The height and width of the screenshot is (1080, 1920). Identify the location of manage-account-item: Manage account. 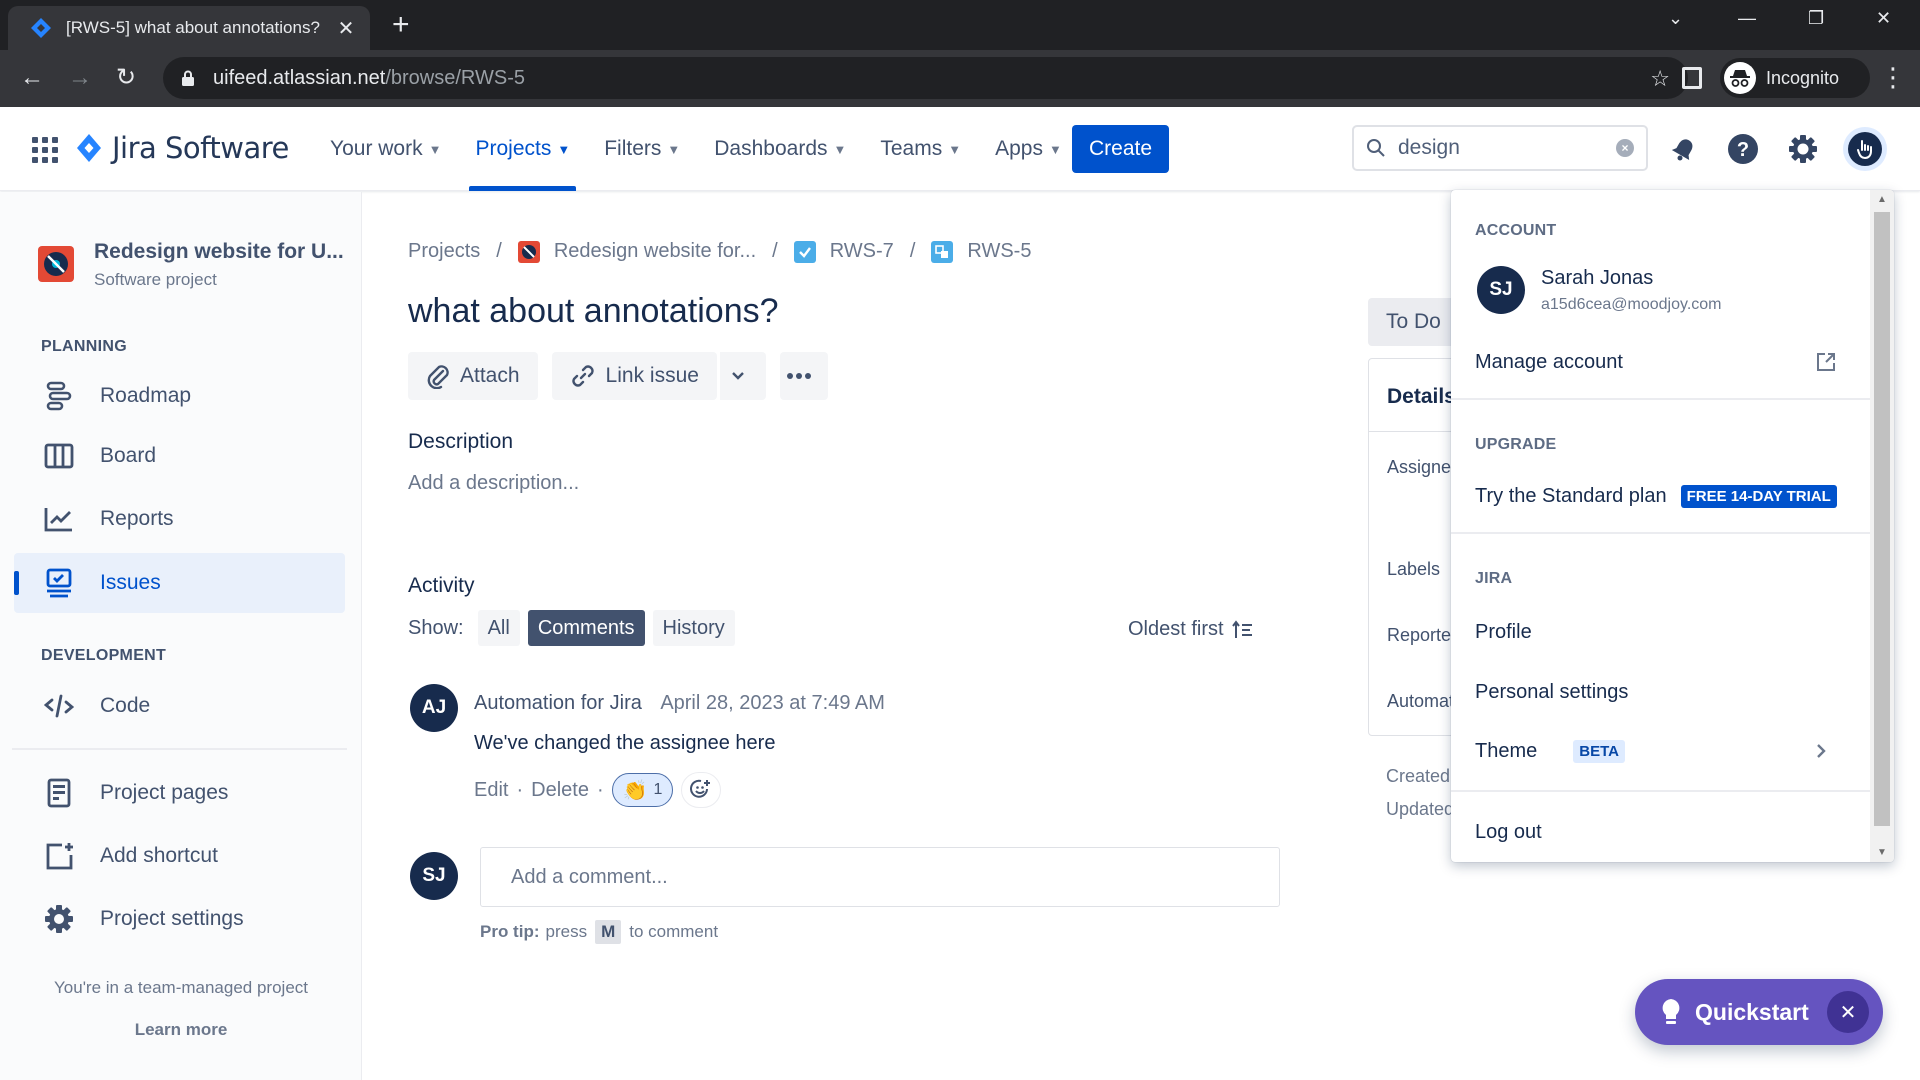
(1660, 362).